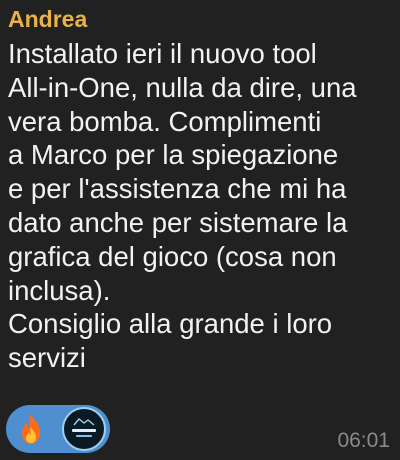  What do you see at coordinates (47, 19) in the screenshot?
I see `sender-name: Andrea` at bounding box center [47, 19].